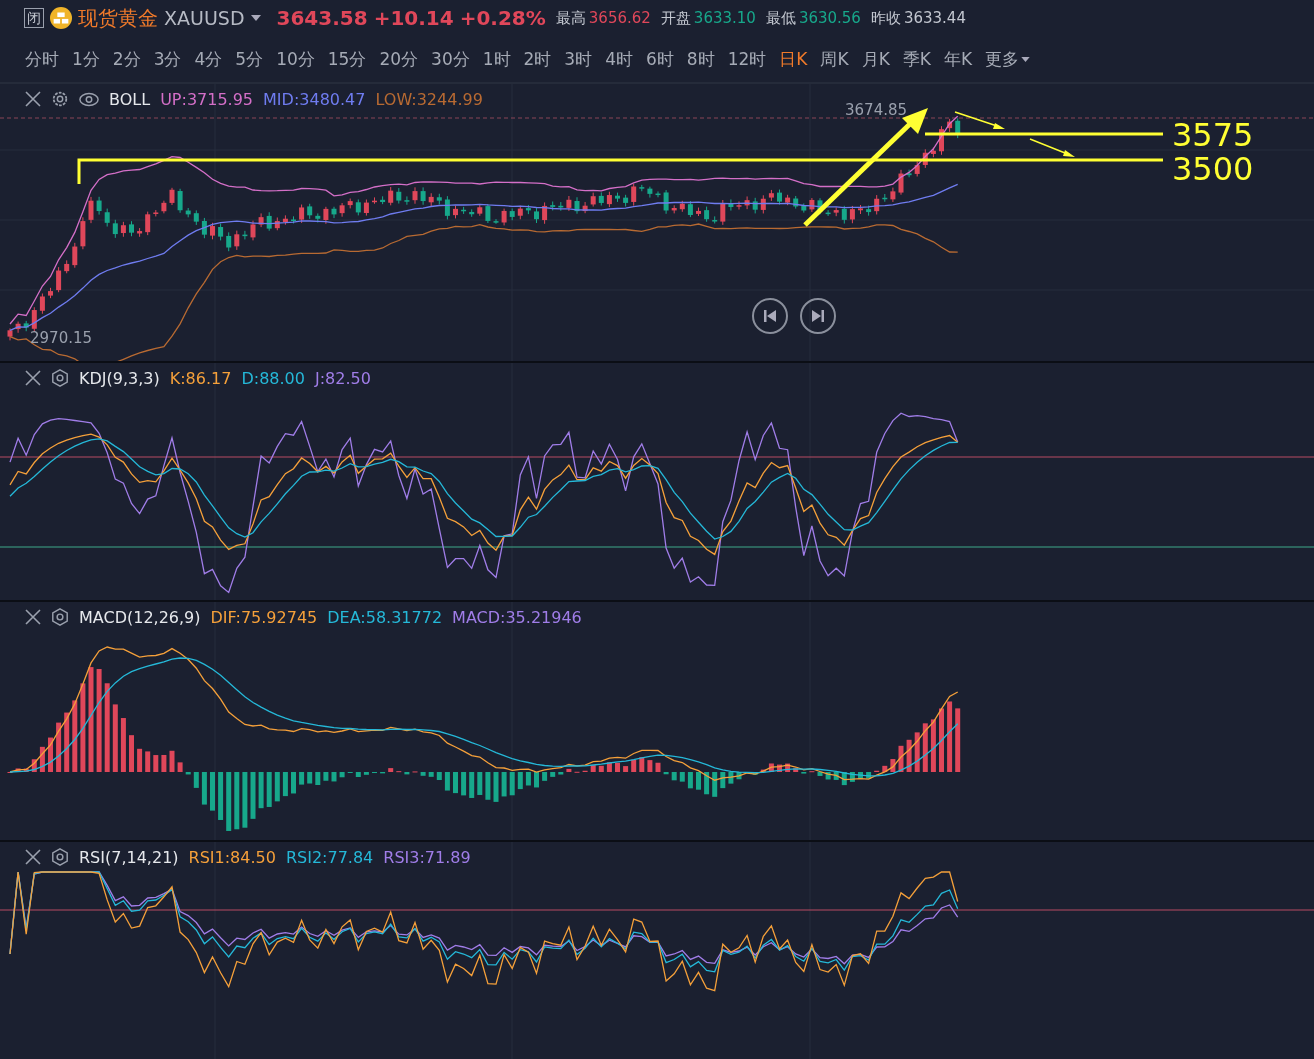 Image resolution: width=1314 pixels, height=1059 pixels. What do you see at coordinates (129, 857) in the screenshot?
I see `indicator-title: RSI(7,14,21)` at bounding box center [129, 857].